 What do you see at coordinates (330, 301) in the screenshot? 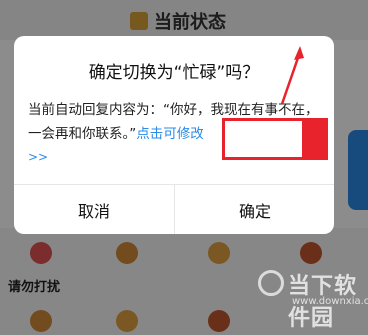
I see `watermark-url: www.downxia.com` at bounding box center [330, 301].